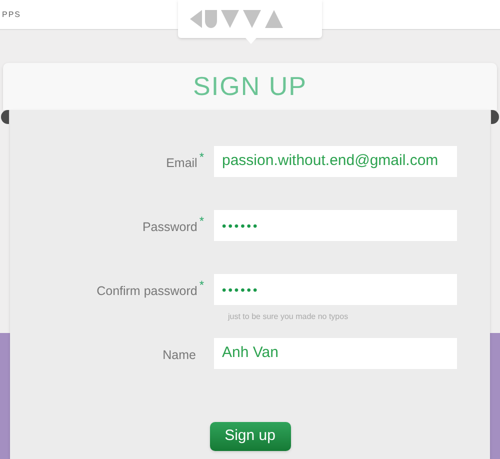  What do you see at coordinates (250, 86) in the screenshot?
I see `form-title: SIGN UP` at bounding box center [250, 86].